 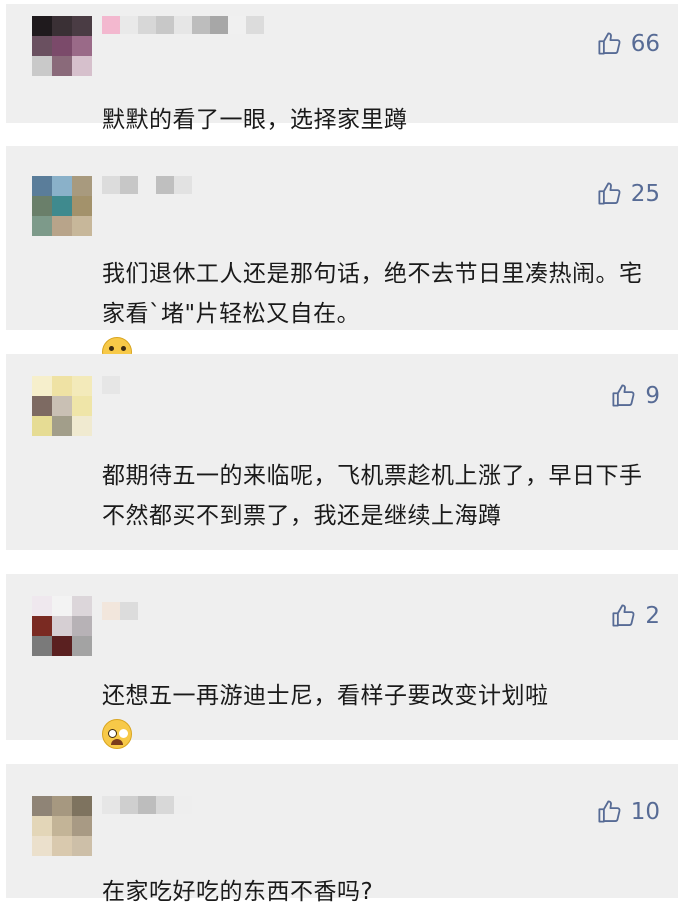 What do you see at coordinates (372, 294) in the screenshot?
I see `comment-body: 我们退休工人还是那句话，绝不去节日里凑热闹。宅家看`堵"片轻松又自在。` at bounding box center [372, 294].